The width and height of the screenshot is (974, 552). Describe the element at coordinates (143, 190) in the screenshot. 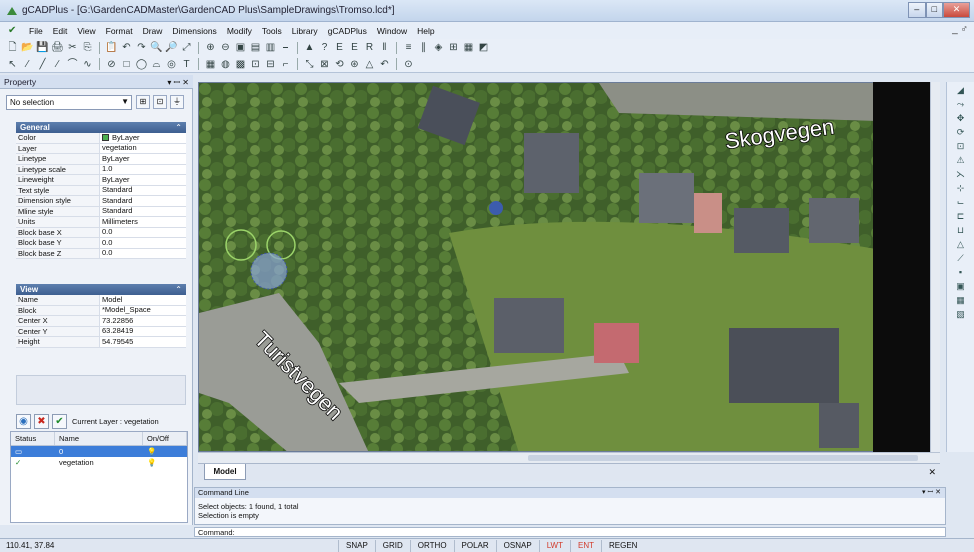

I see `property-value-cell: Standard` at that location.